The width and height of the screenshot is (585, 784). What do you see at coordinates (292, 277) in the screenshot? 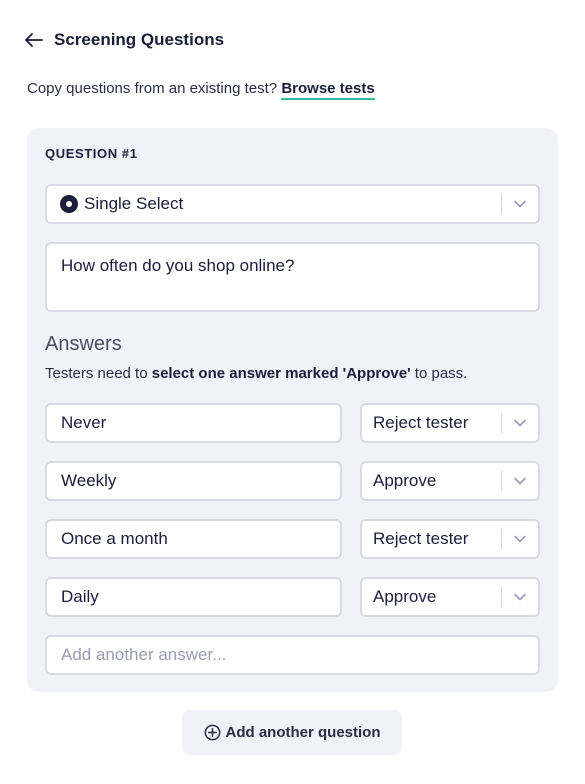
I see `question-text-field: How often do you shop online?` at bounding box center [292, 277].